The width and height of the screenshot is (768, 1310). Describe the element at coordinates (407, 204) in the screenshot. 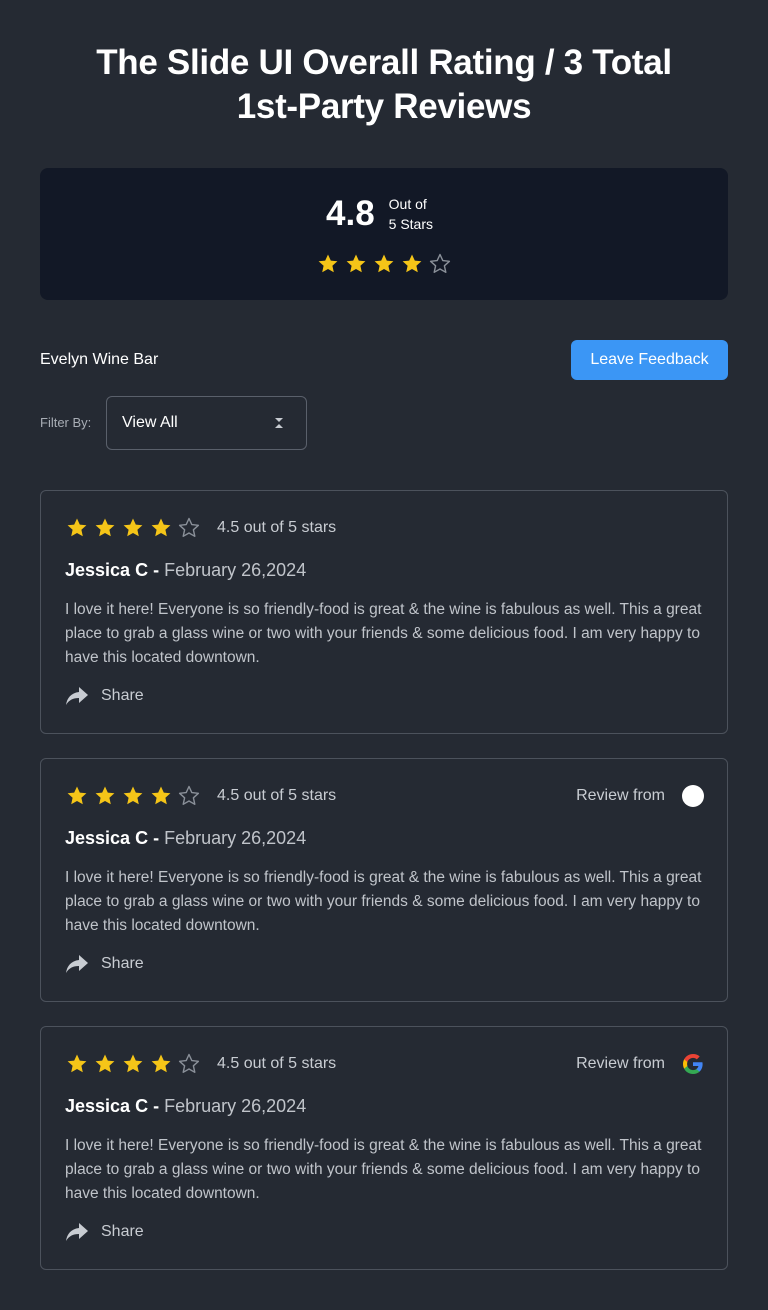

I see `score-scale-line1: Out of` at that location.